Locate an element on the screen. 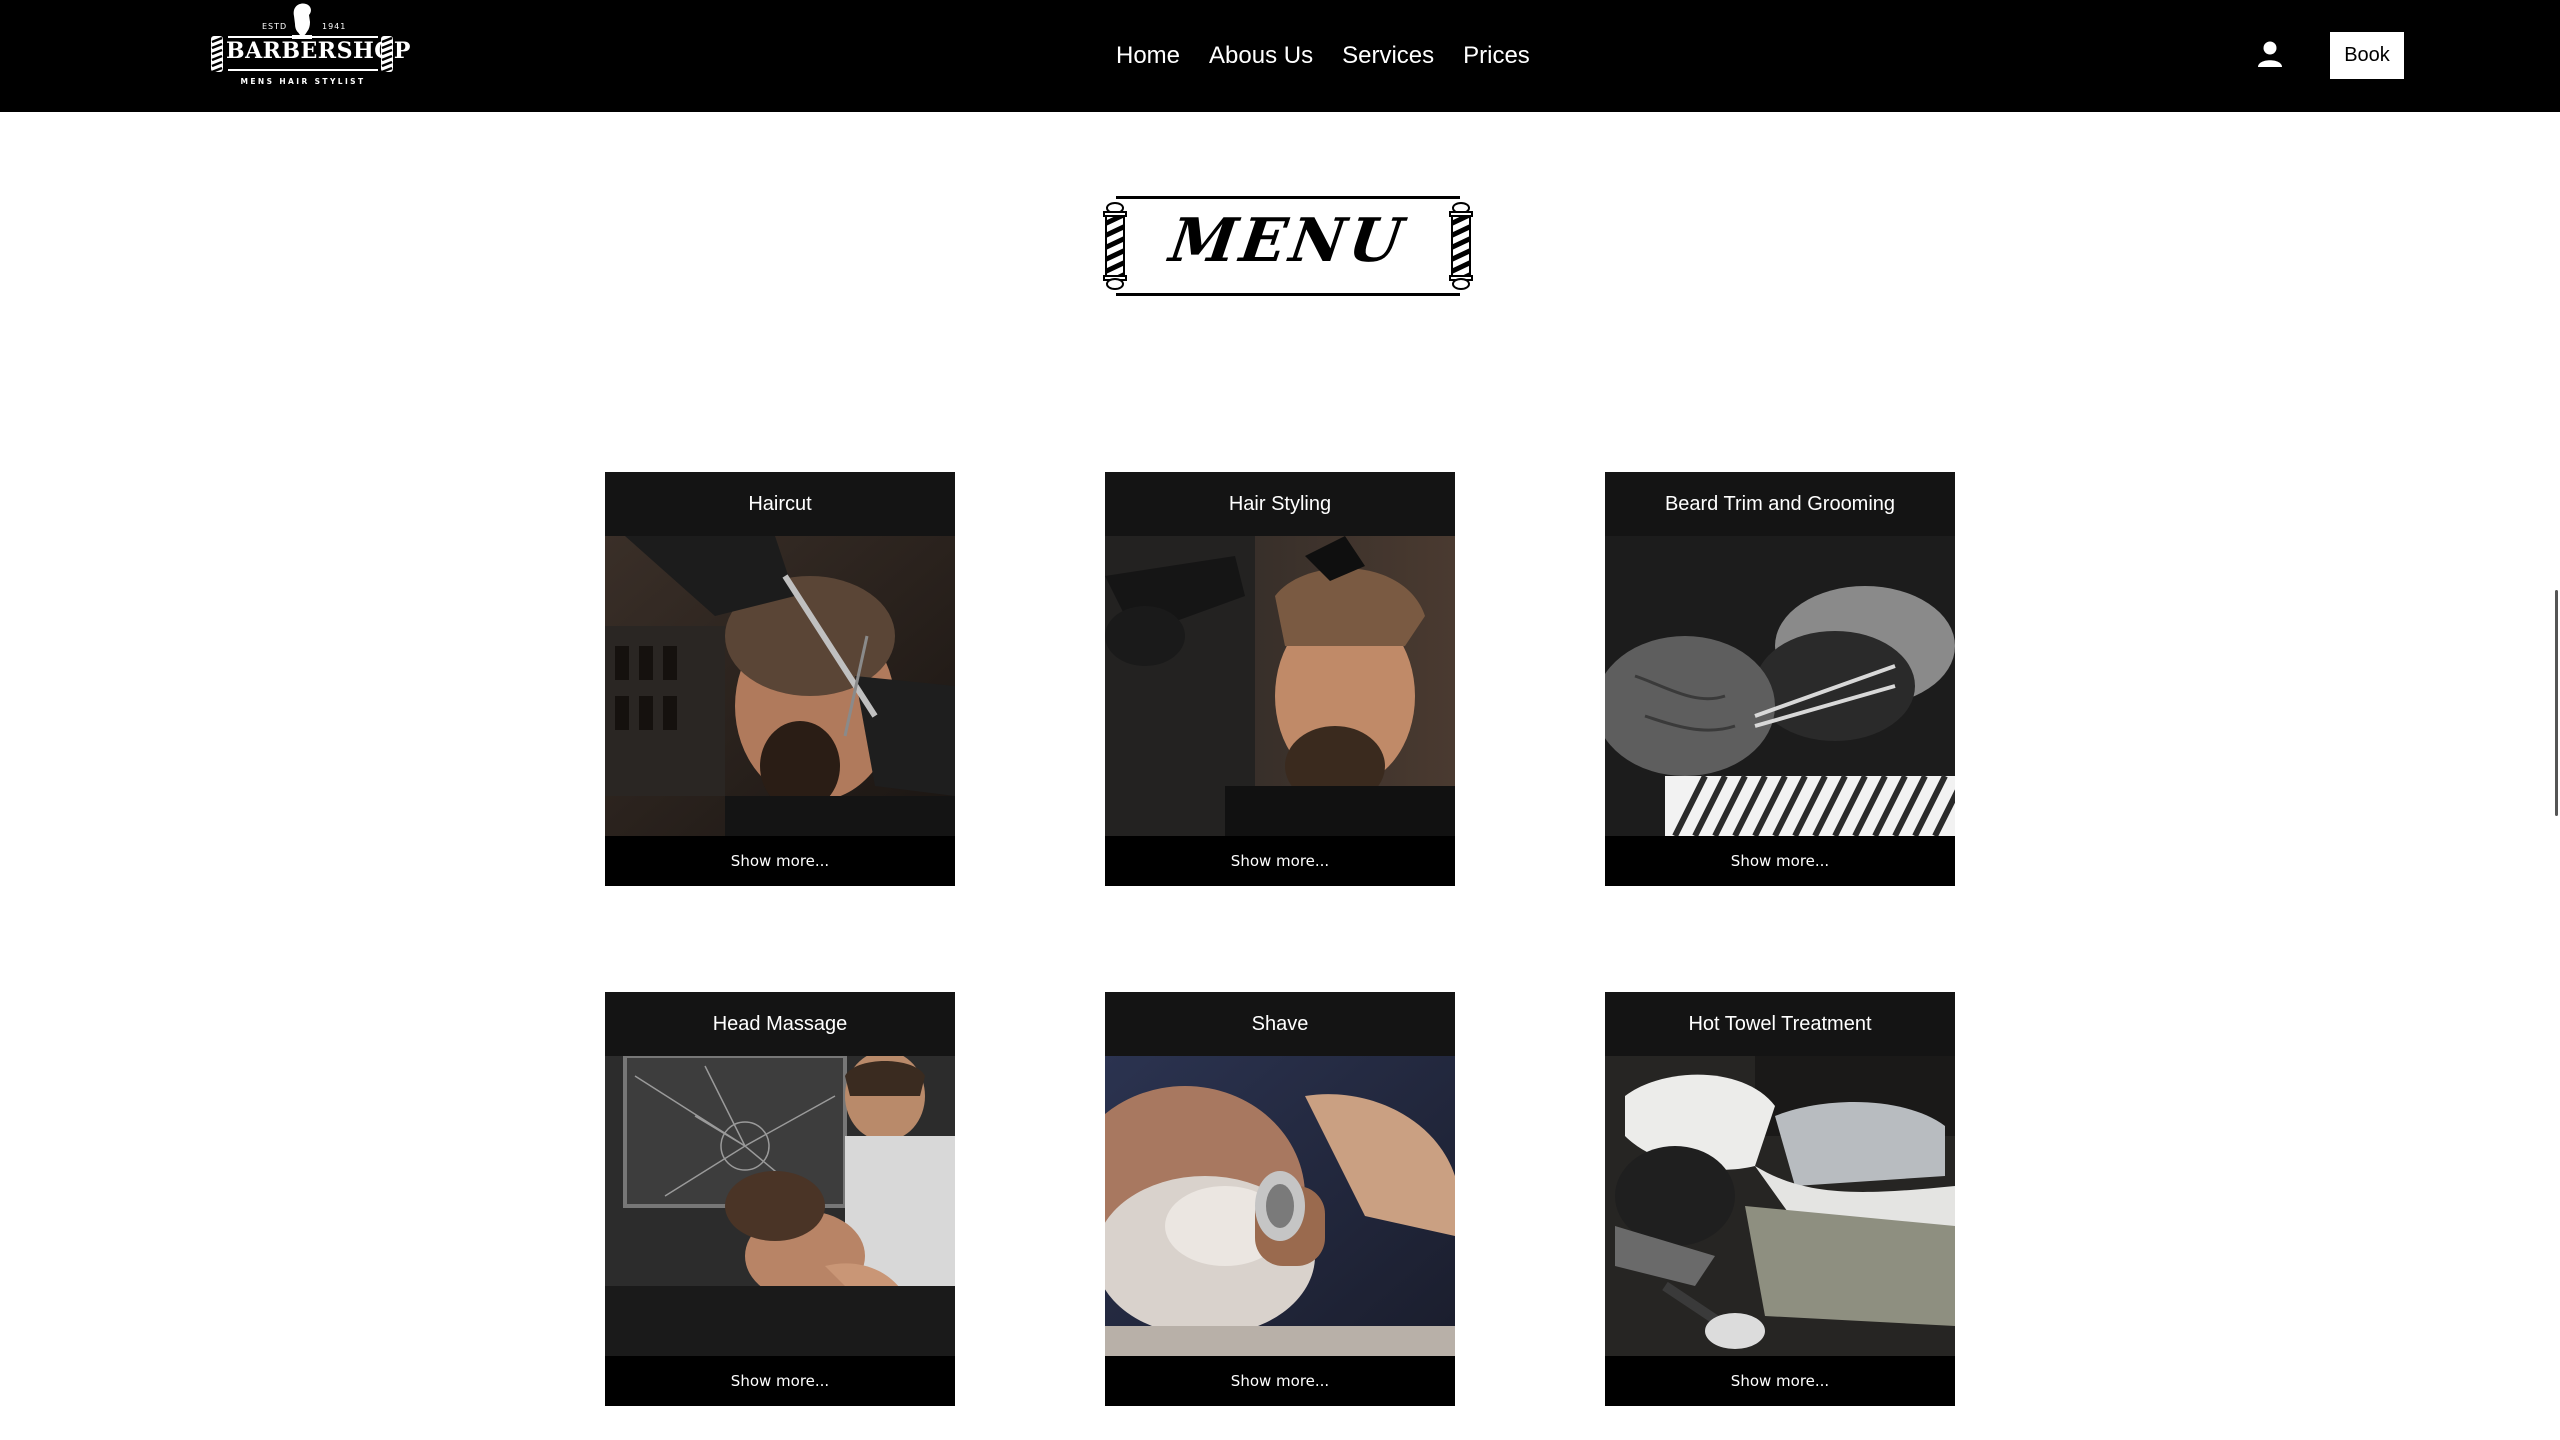  main-nav: Home Abous Us Services Prices is located at coordinates (1323, 56).